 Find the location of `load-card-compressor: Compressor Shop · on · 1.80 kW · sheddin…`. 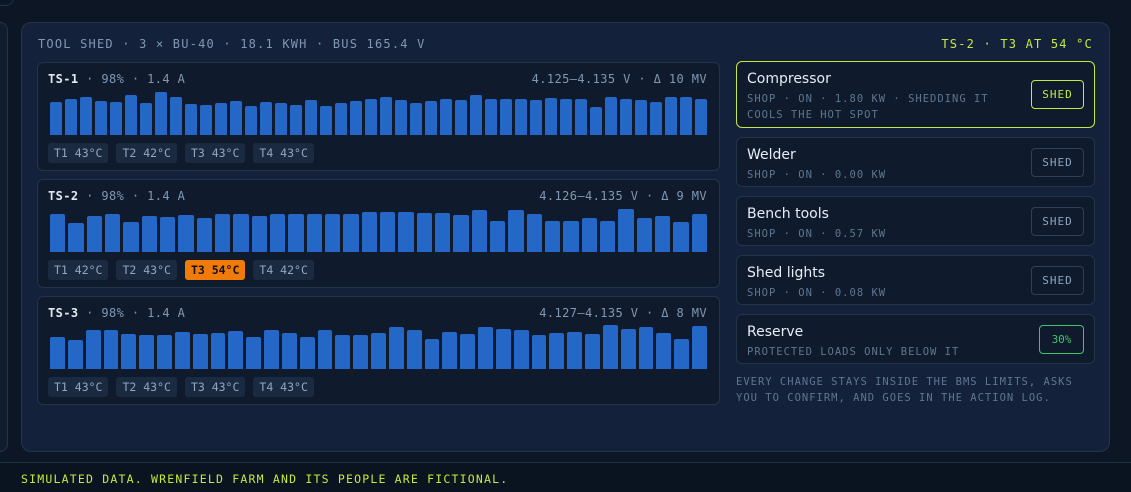

load-card-compressor: Compressor Shop · on · 1.80 kW · sheddin… is located at coordinates (915, 94).